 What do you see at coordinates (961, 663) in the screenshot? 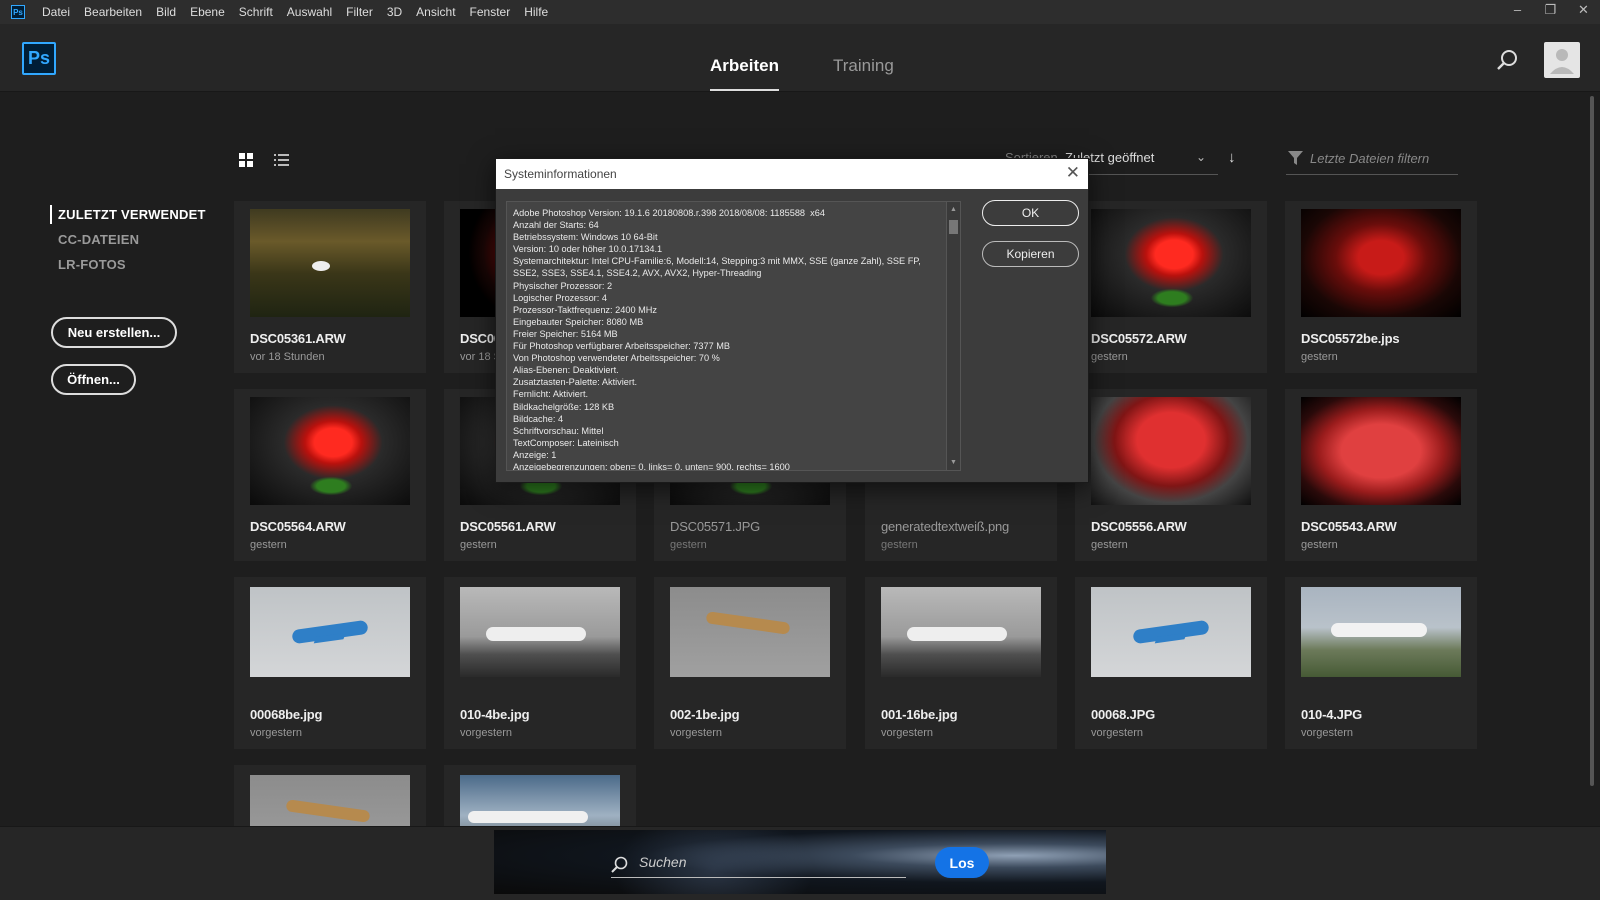
I see `file-card: 001-16be.jpg vorgestern` at bounding box center [961, 663].